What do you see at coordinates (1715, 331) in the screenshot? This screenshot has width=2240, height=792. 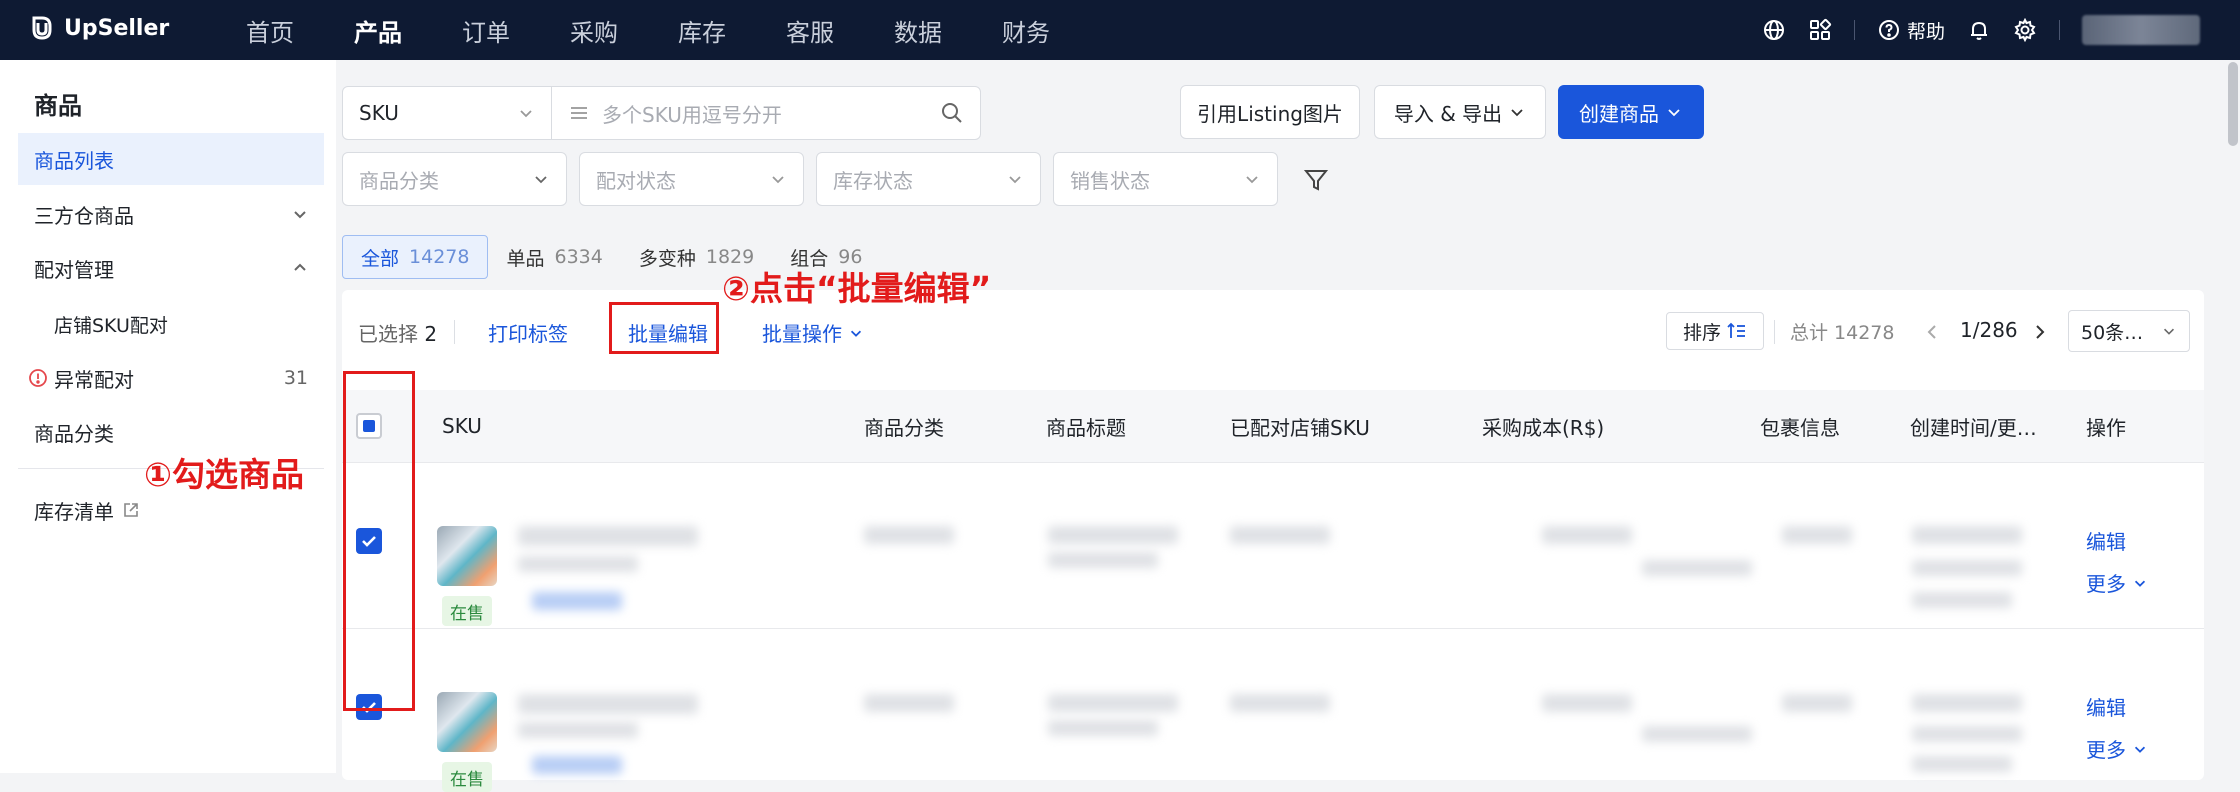 I see `sort-button: 排序` at bounding box center [1715, 331].